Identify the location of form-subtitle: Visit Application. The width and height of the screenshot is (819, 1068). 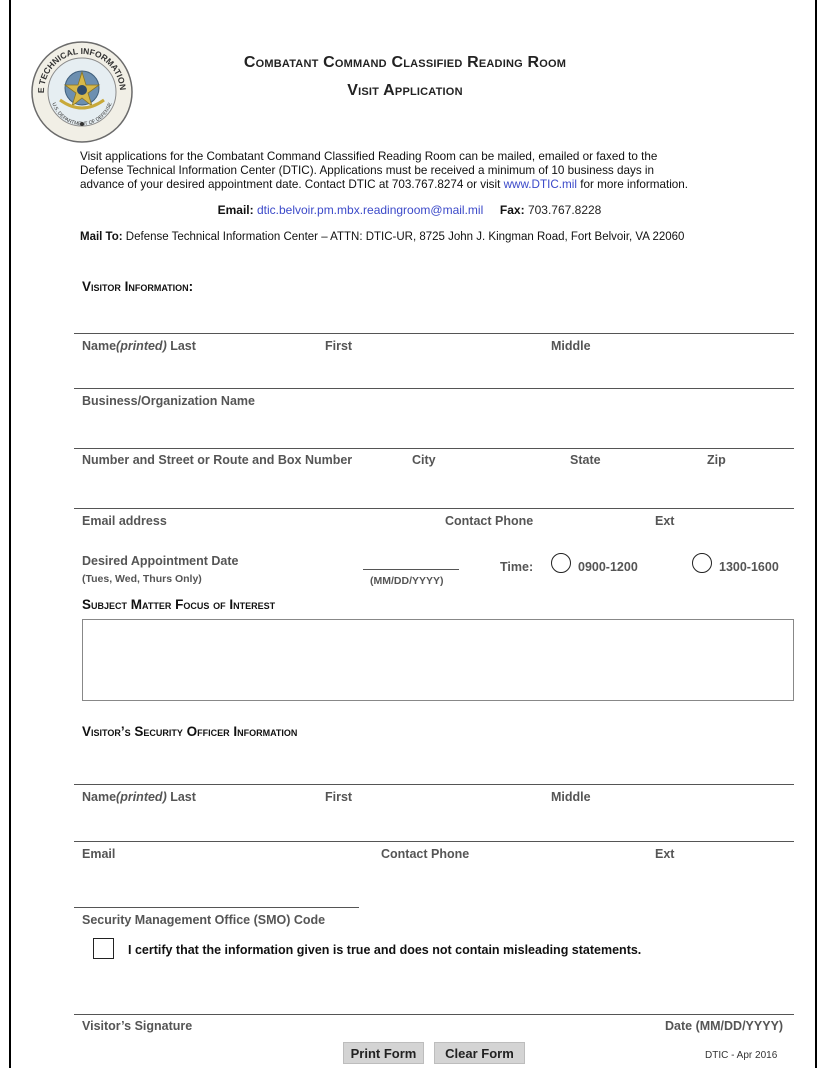
(405, 90).